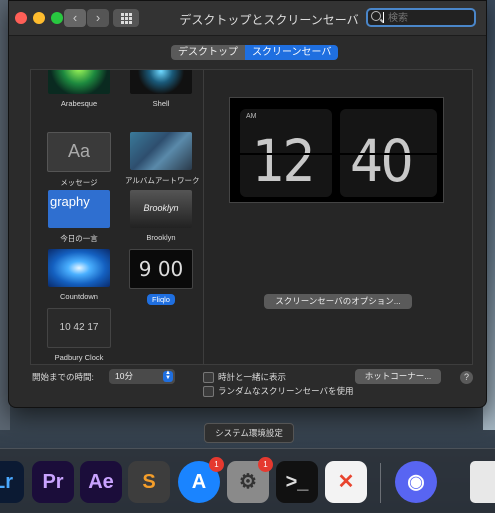 This screenshot has width=495, height=513. Describe the element at coordinates (21, 18) in the screenshot. I see `close-button` at that location.